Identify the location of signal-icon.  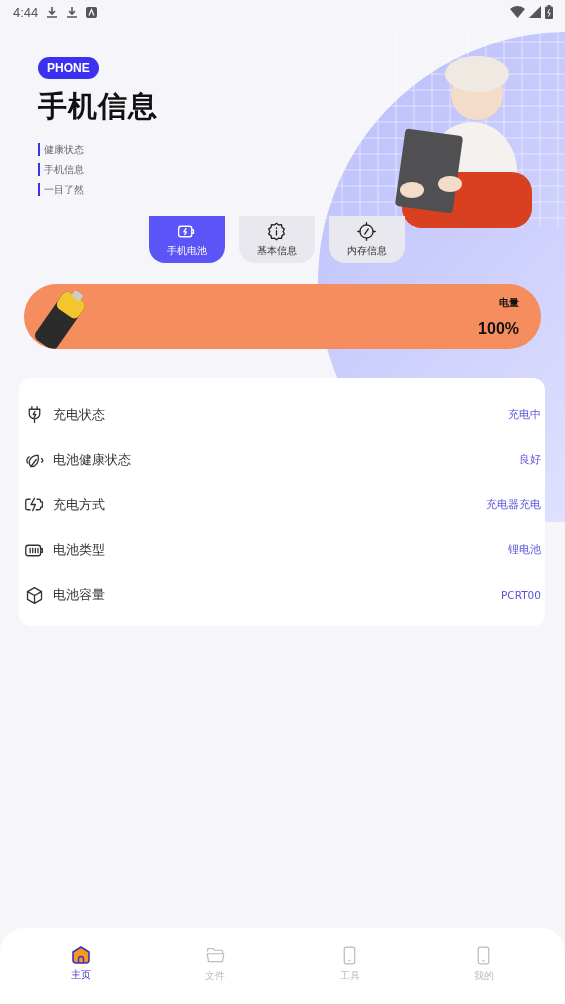
(535, 12).